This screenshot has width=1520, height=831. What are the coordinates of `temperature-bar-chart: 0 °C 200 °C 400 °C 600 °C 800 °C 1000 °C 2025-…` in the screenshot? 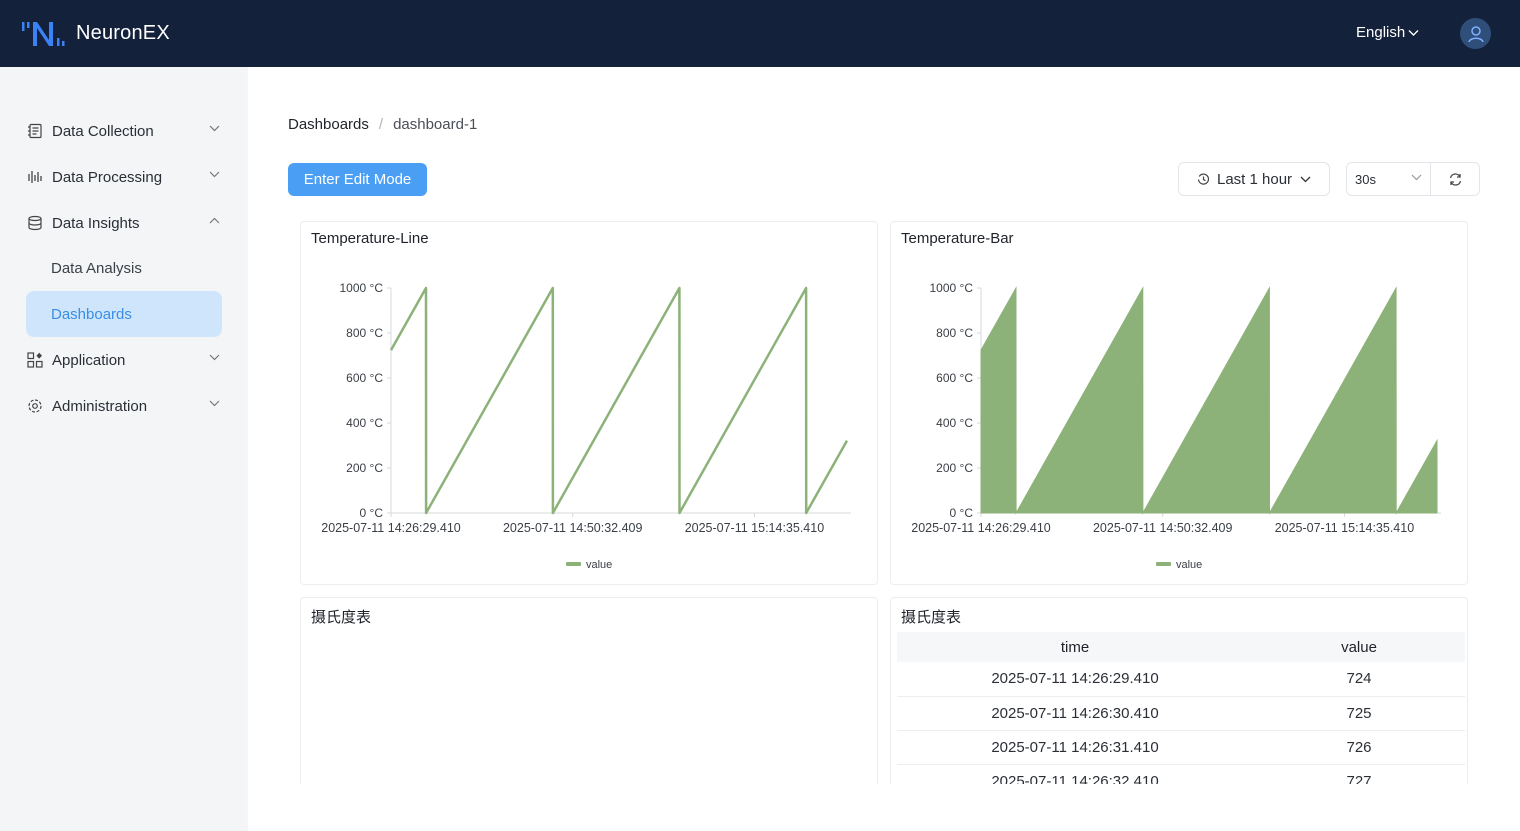 It's located at (1176, 426).